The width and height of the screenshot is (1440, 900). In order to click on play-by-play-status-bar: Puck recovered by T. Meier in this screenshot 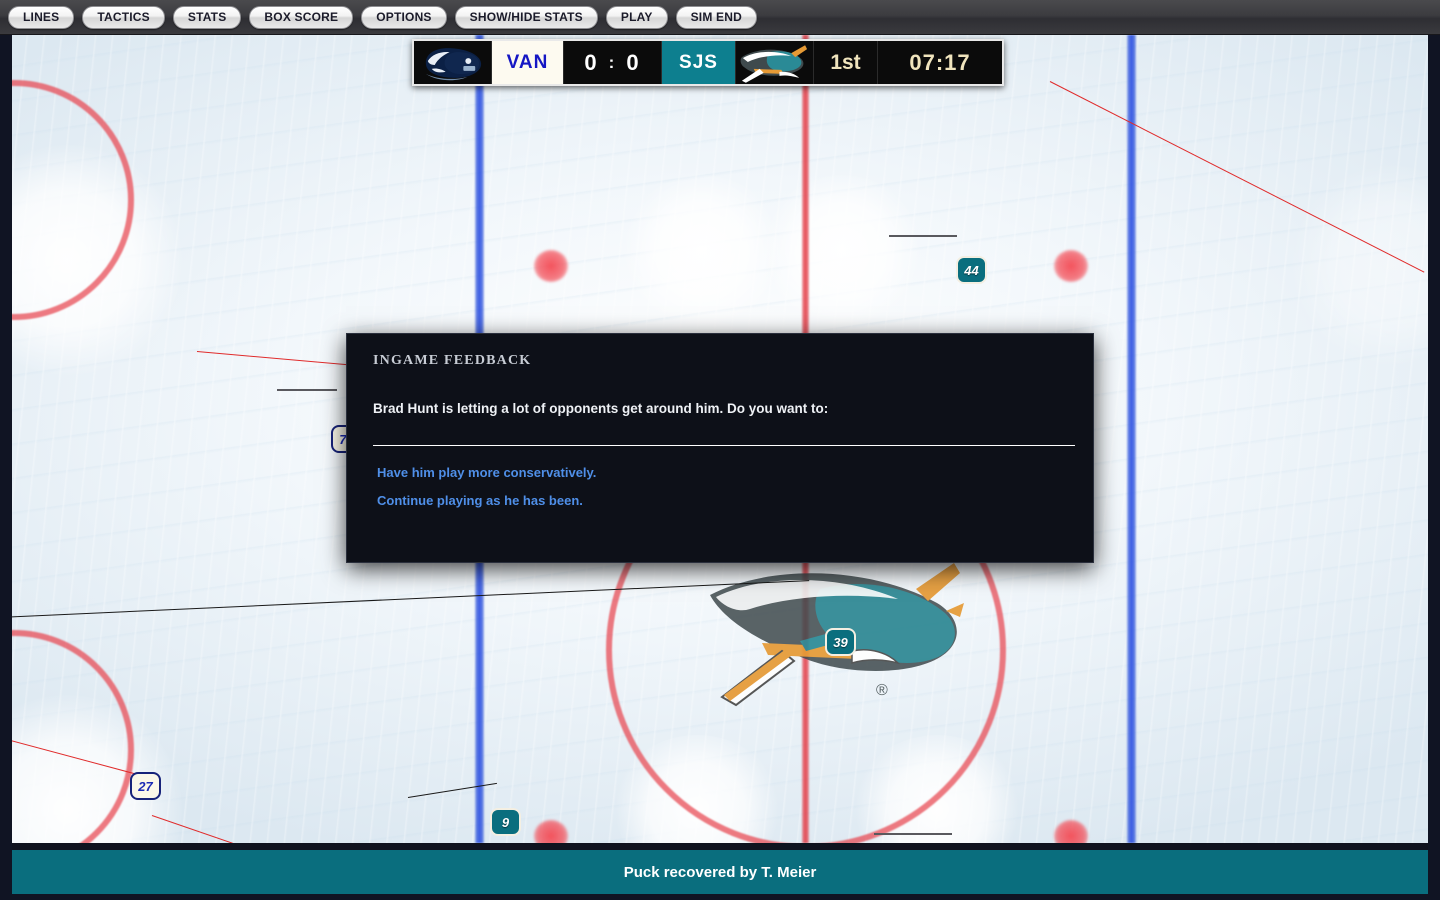, I will do `click(720, 872)`.